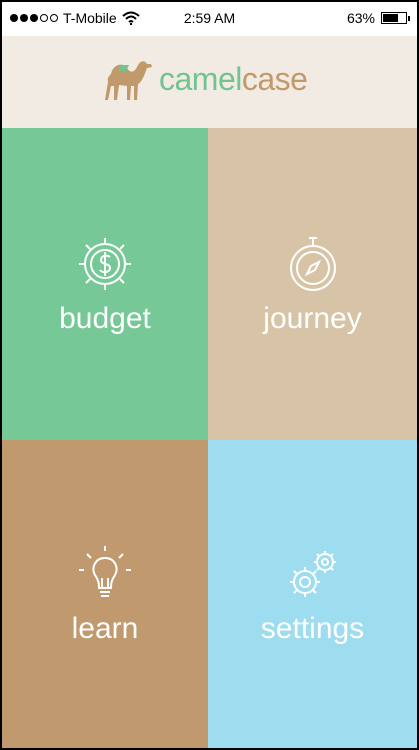  I want to click on dollar-gear-icon, so click(105, 264).